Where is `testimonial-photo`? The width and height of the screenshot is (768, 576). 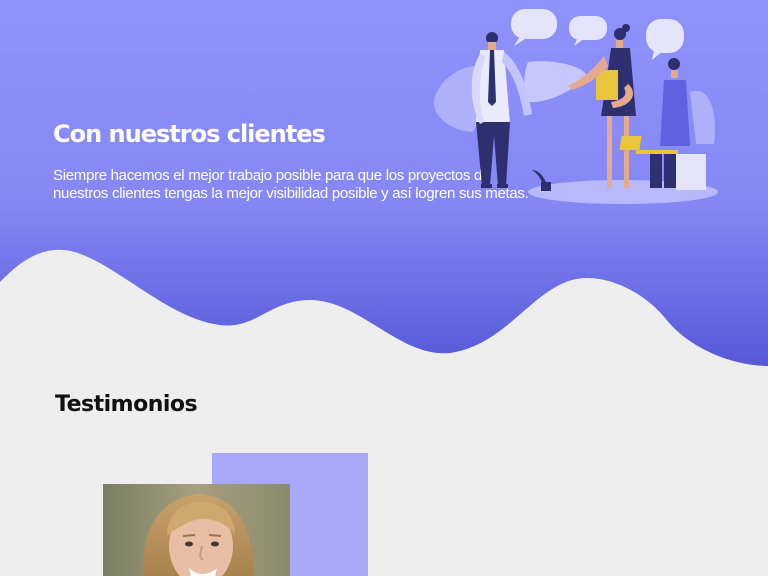
testimonial-photo is located at coordinates (196, 530).